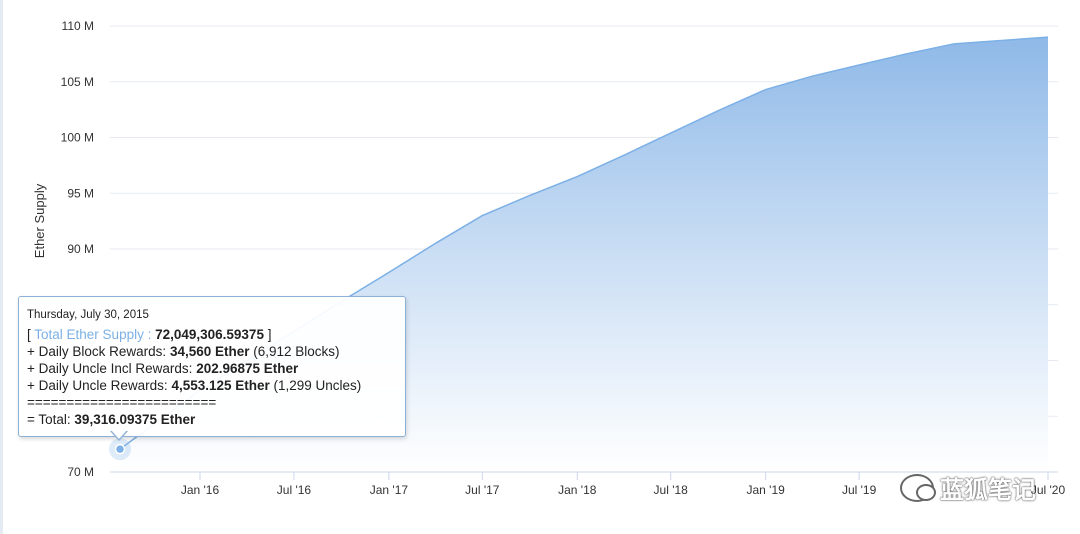  Describe the element at coordinates (267, 334) in the screenshot. I see `tooltip-close-bracket: ]` at that location.